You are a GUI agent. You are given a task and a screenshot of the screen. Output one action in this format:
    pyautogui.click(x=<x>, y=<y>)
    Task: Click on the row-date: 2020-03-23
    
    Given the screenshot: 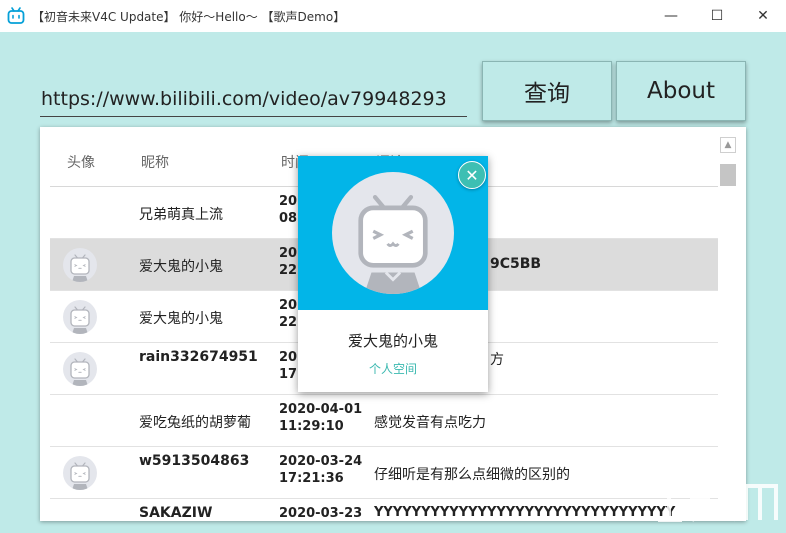 What is the action you would take?
    pyautogui.click(x=321, y=513)
    